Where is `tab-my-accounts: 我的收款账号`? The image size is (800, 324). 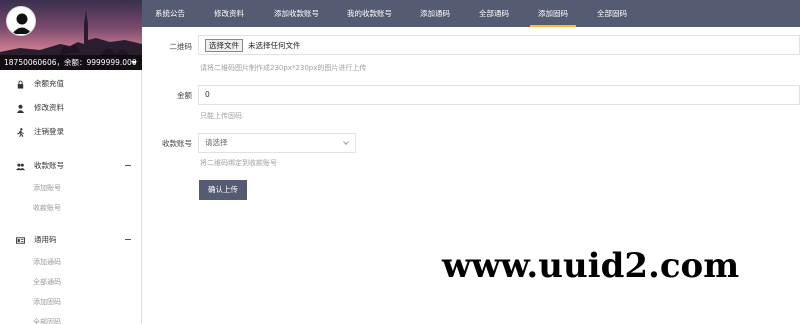 tab-my-accounts: 我的收款账号 is located at coordinates (369, 13).